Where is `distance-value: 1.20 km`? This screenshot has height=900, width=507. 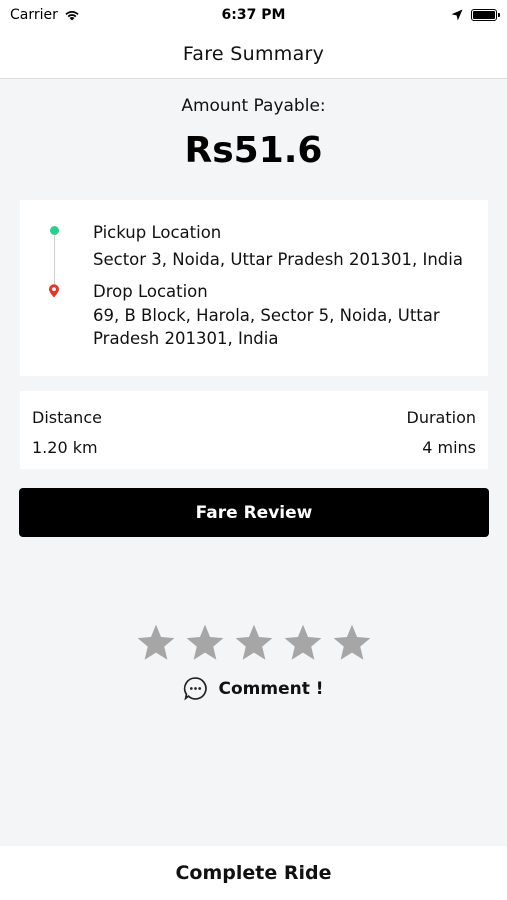
distance-value: 1.20 km is located at coordinates (65, 447).